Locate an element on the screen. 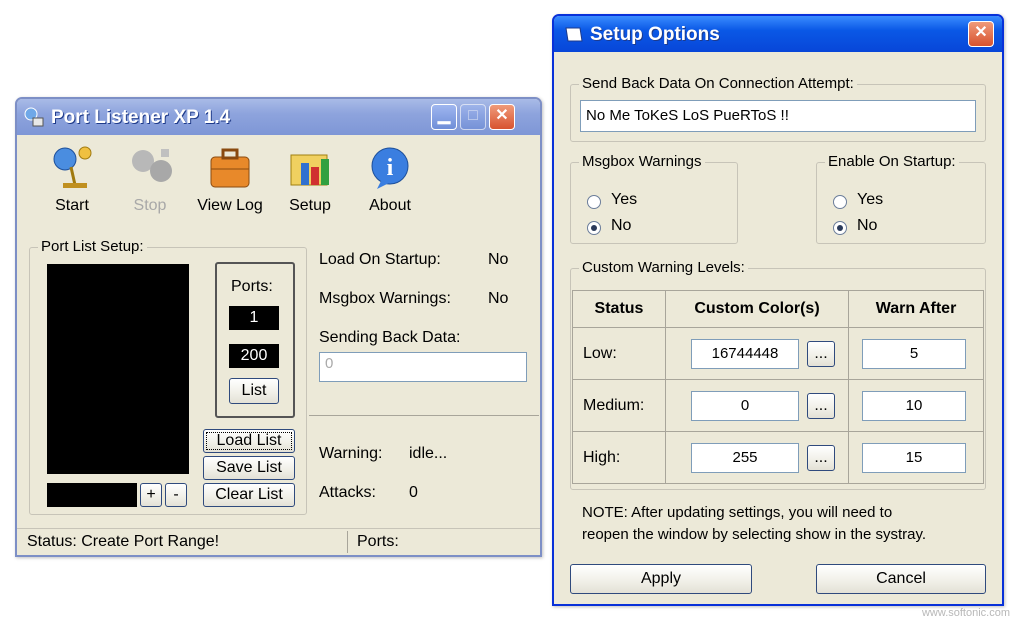  stop-button: Stop is located at coordinates (150, 187).